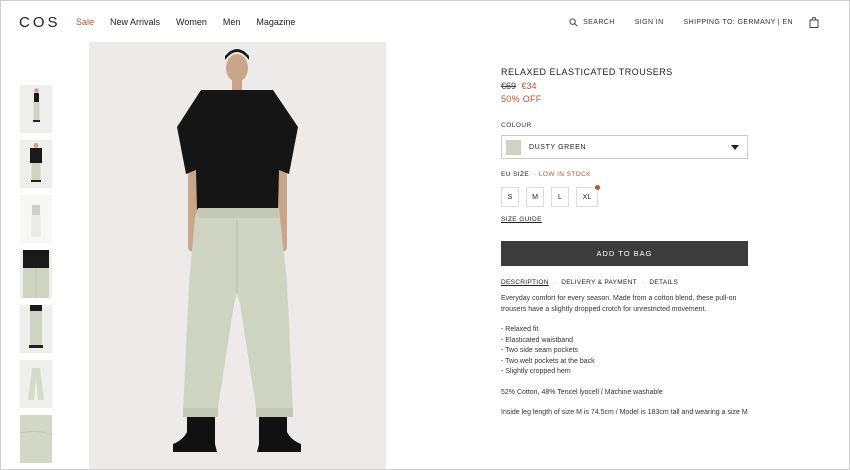 This screenshot has height=470, width=850. I want to click on size-option-m: M, so click(535, 197).